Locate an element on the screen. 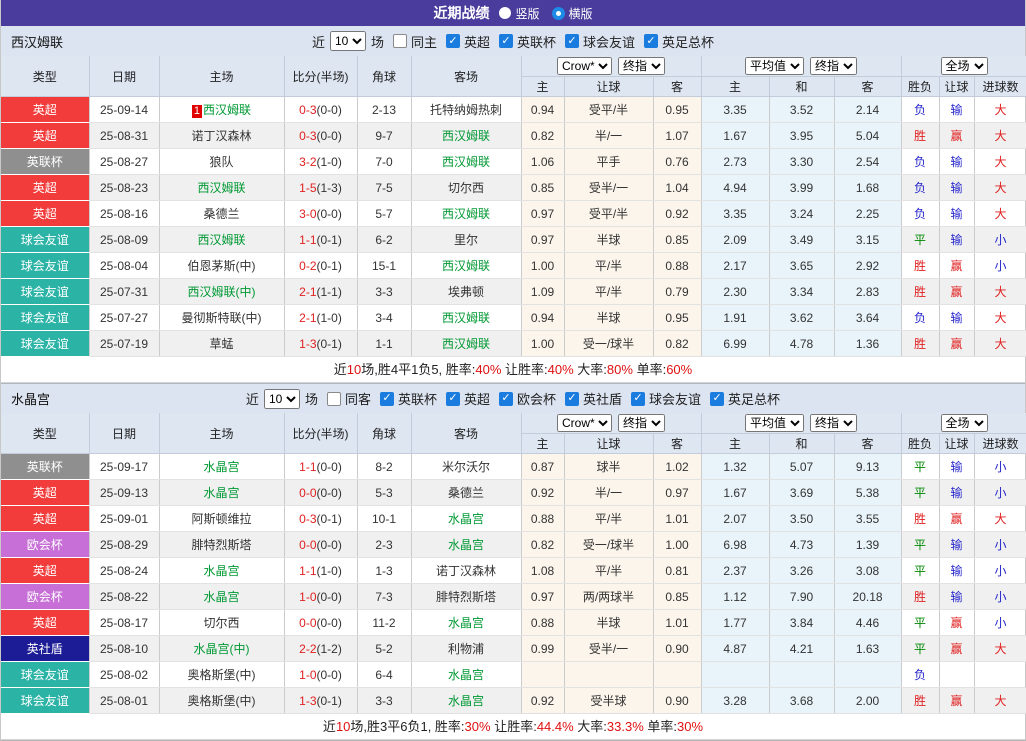 The width and height of the screenshot is (1026, 741). away-team-name: 西汉姆联 is located at coordinates (465, 162).